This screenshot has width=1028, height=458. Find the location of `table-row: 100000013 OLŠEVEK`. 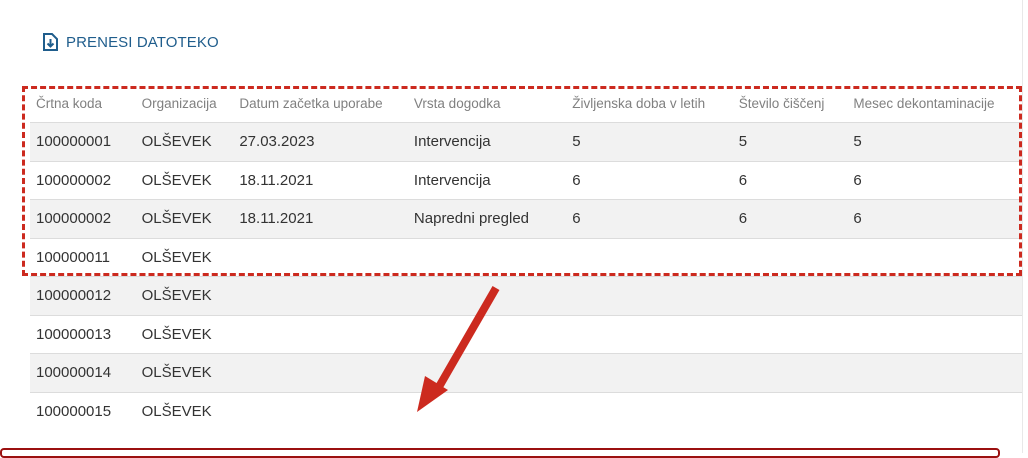

table-row: 100000013 OLŠEVEK is located at coordinates (526, 334).